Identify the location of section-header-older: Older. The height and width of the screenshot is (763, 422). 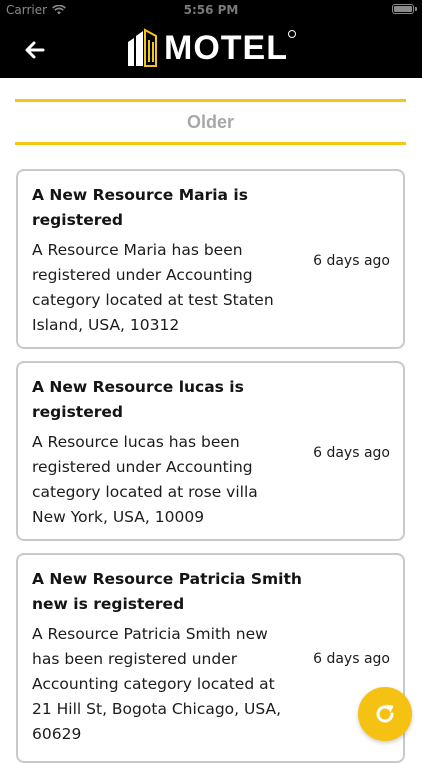
(210, 122).